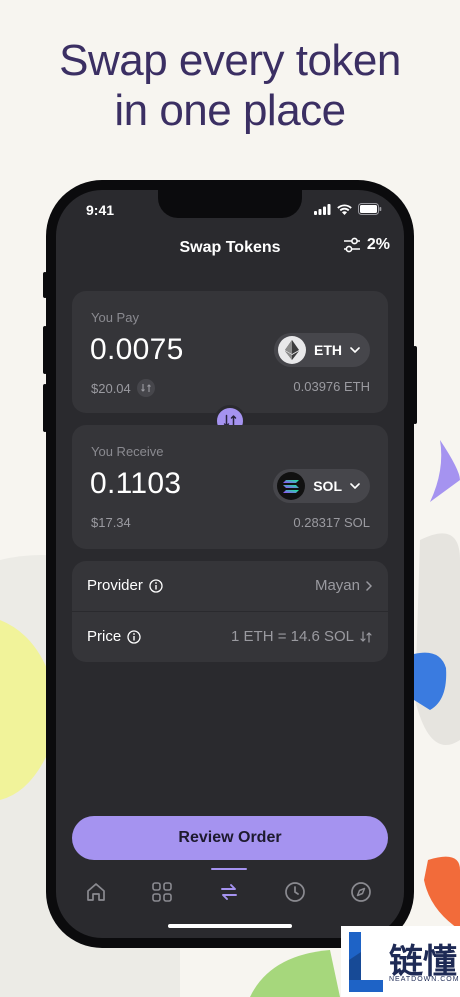 Image resolution: width=460 pixels, height=997 pixels. Describe the element at coordinates (230, 838) in the screenshot. I see `review-order-button: Review Order` at that location.